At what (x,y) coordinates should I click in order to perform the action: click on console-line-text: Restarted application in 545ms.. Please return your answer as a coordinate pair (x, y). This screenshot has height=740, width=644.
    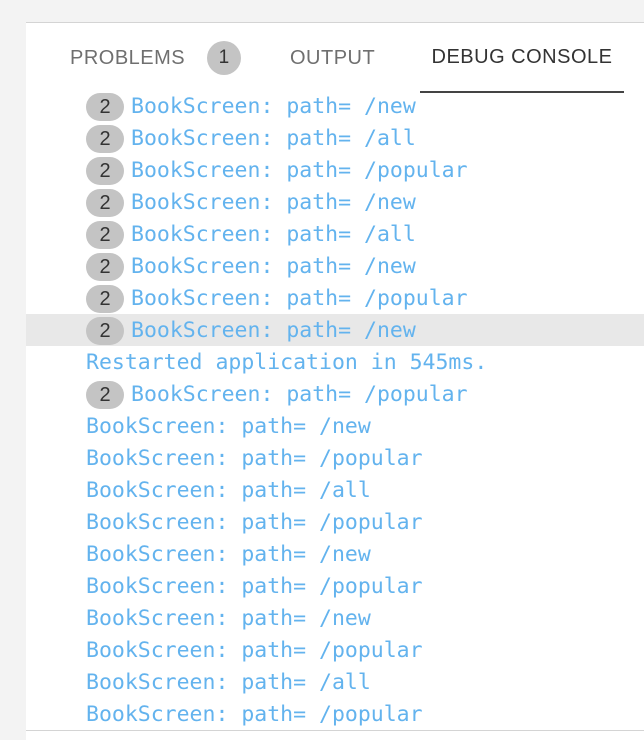
    Looking at the image, I should click on (287, 362).